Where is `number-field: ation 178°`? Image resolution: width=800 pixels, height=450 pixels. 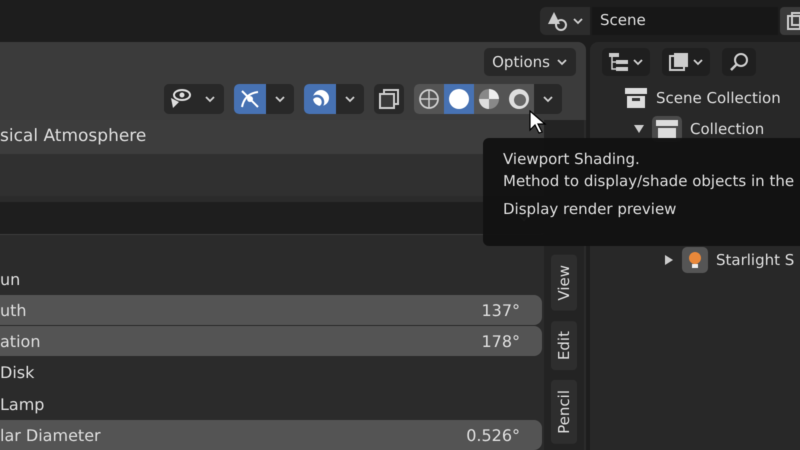
number-field: ation 178° is located at coordinates (271, 341).